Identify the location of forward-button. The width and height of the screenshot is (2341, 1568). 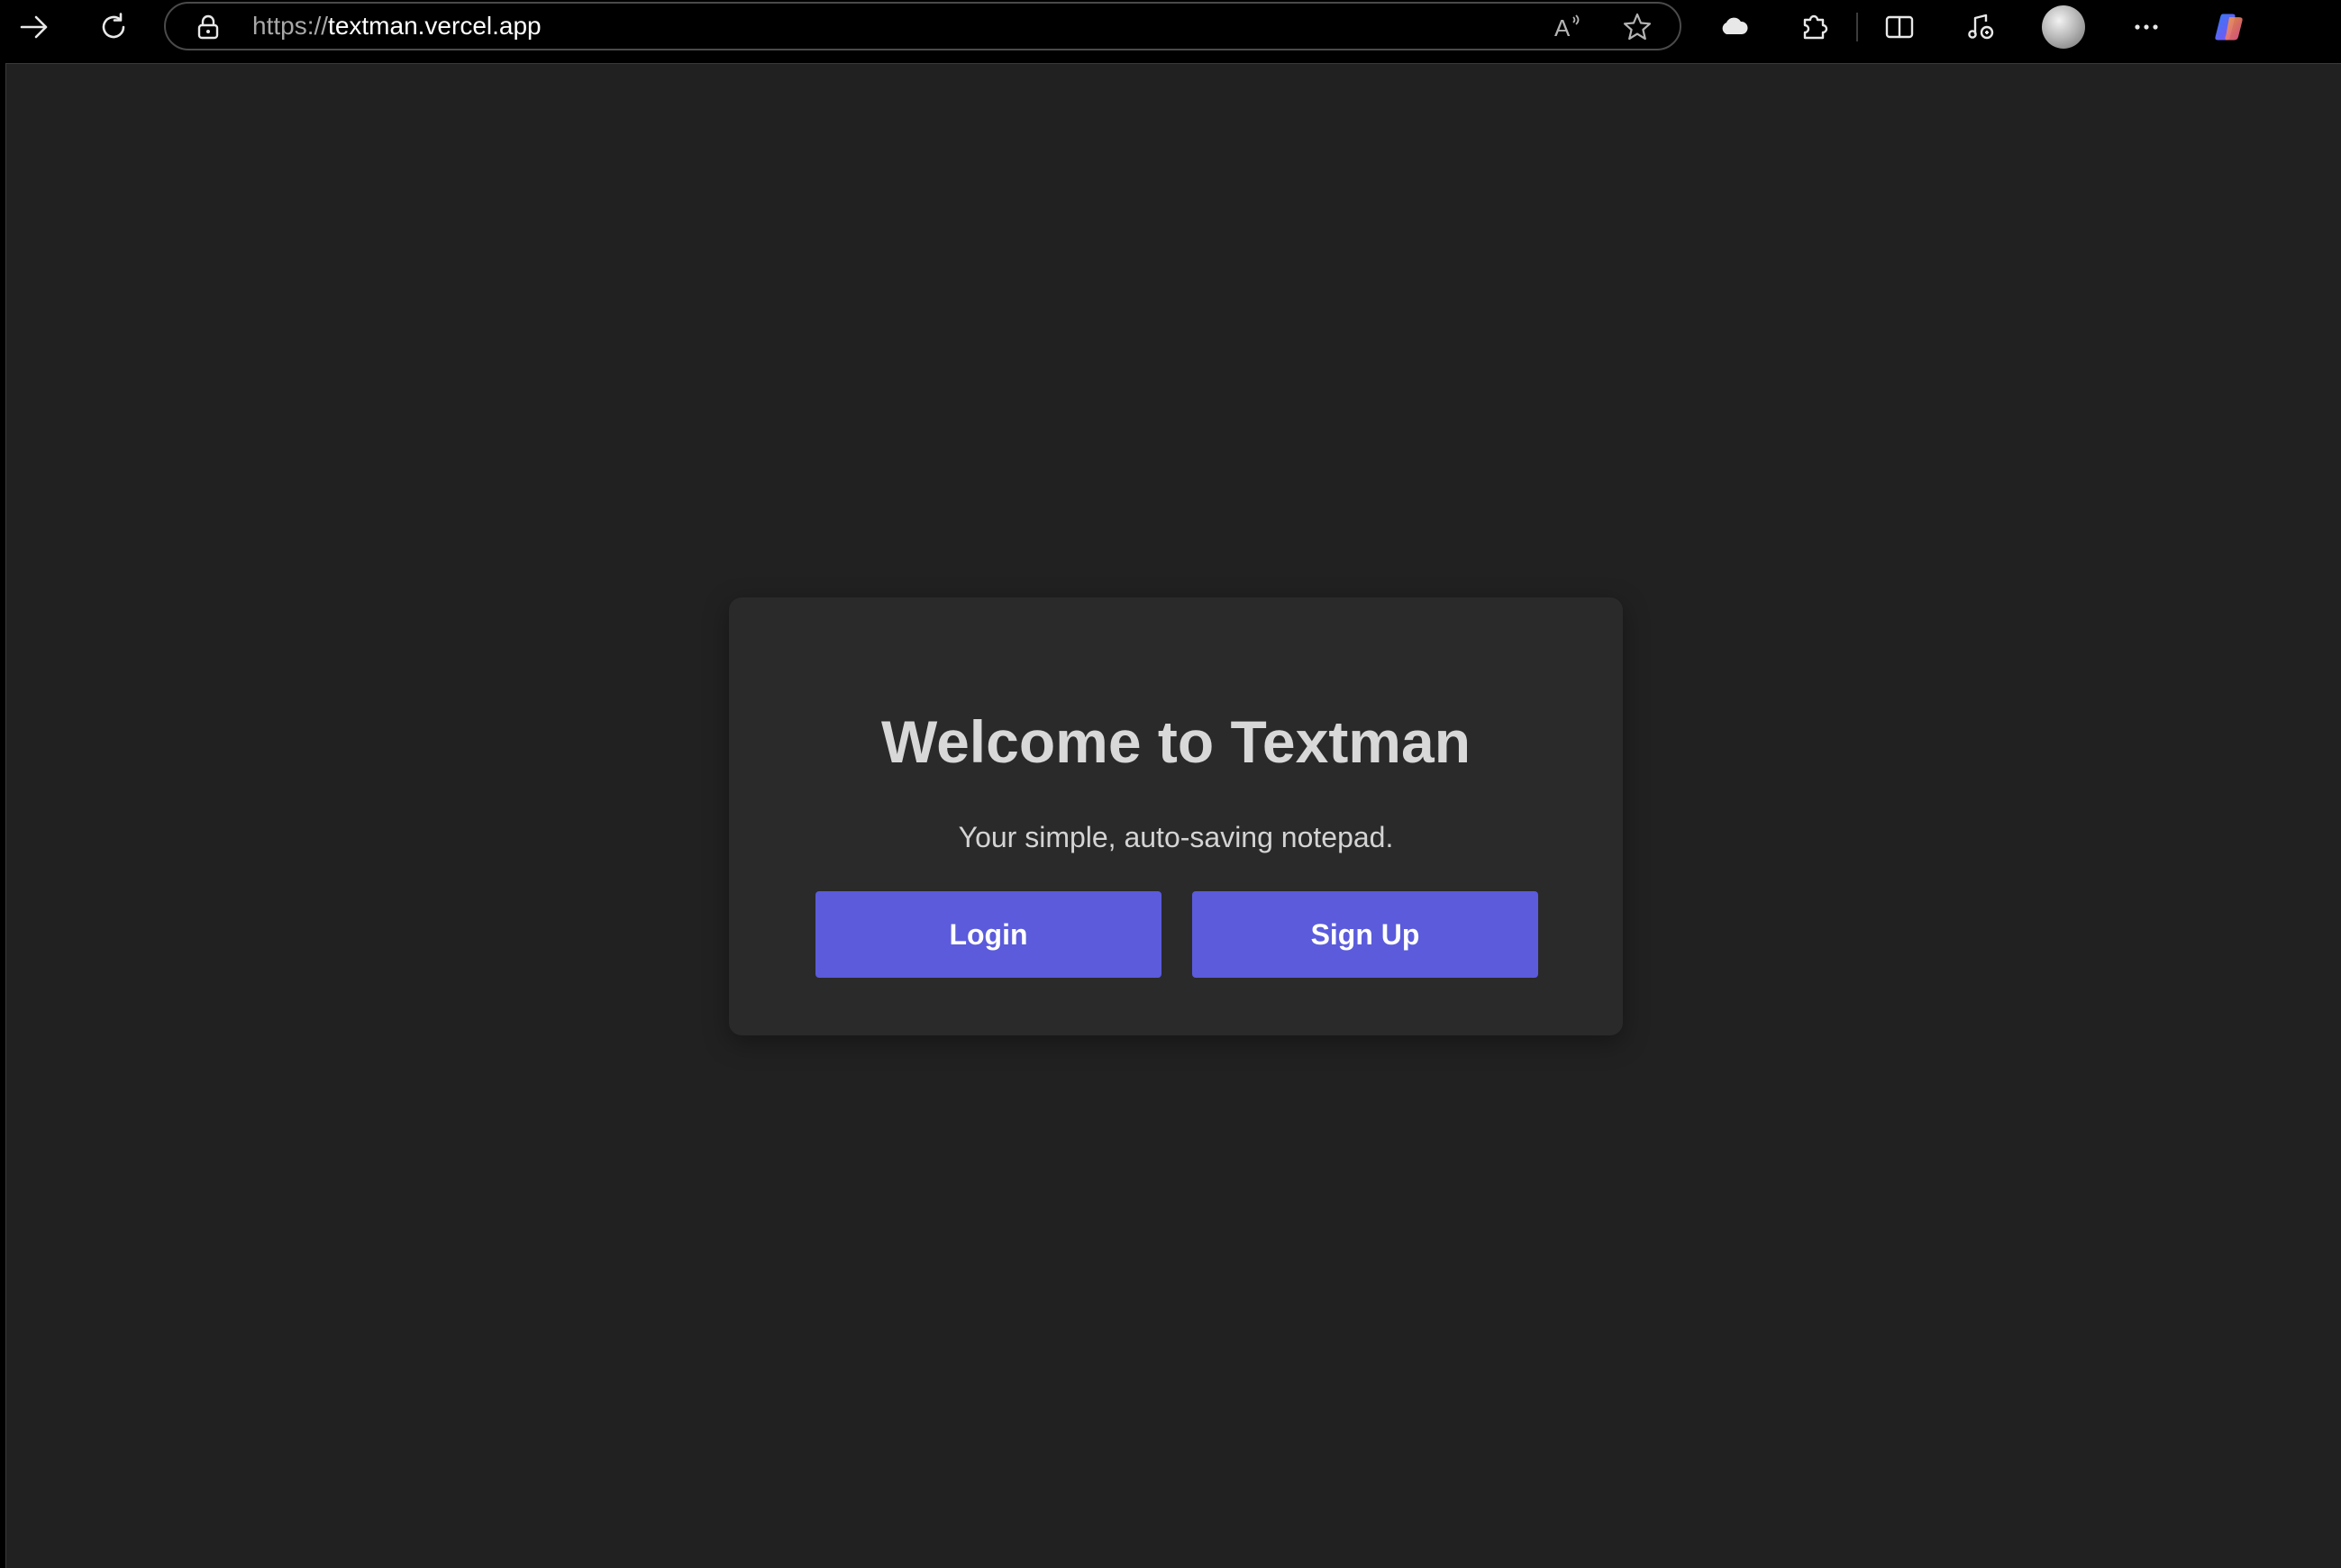
(34, 27).